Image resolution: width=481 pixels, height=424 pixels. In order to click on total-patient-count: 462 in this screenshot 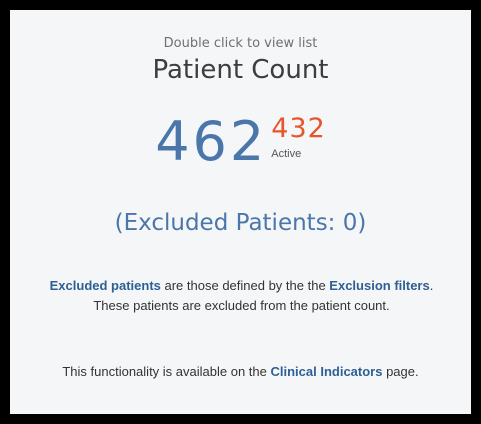, I will do `click(211, 141)`.